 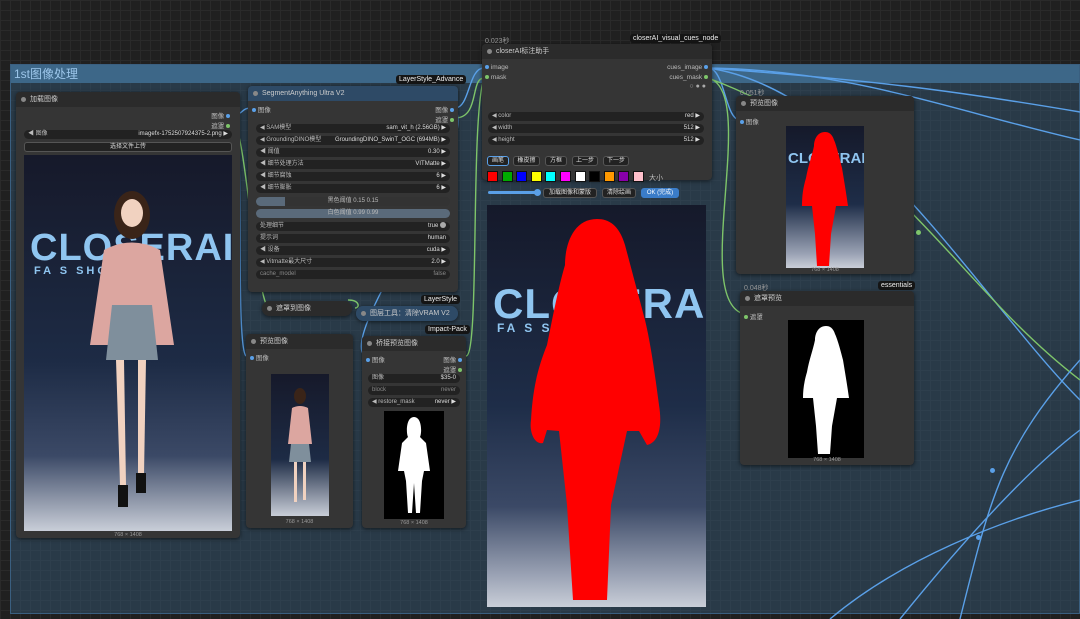 I want to click on segment-out-mask: 遮罩, so click(x=444, y=119).